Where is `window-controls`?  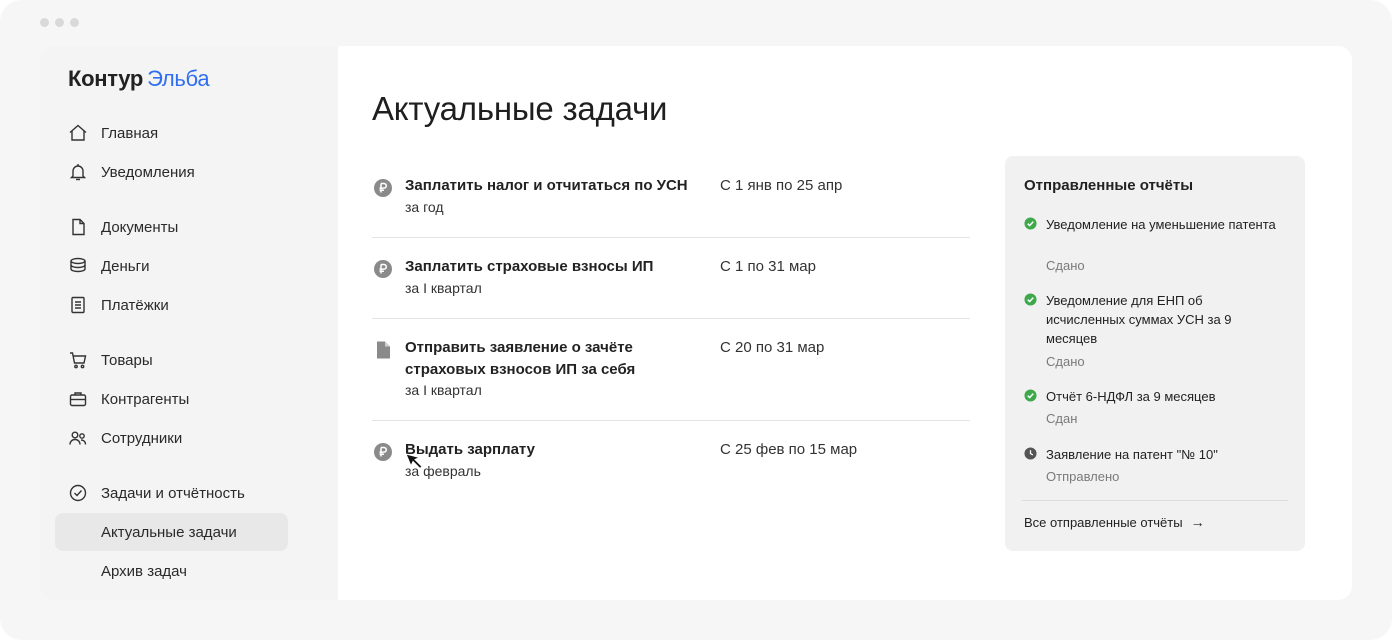
window-controls is located at coordinates (59, 22).